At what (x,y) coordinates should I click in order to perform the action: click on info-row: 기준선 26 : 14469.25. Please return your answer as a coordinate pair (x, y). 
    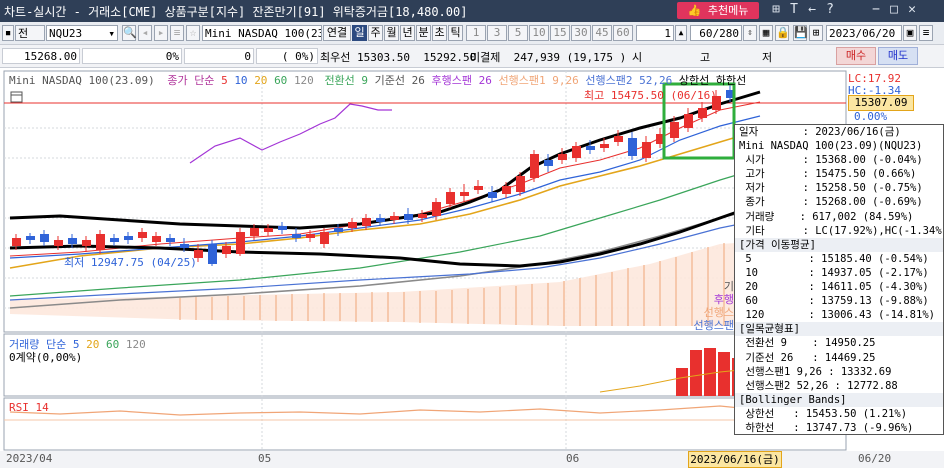
    Looking at the image, I should click on (807, 357).